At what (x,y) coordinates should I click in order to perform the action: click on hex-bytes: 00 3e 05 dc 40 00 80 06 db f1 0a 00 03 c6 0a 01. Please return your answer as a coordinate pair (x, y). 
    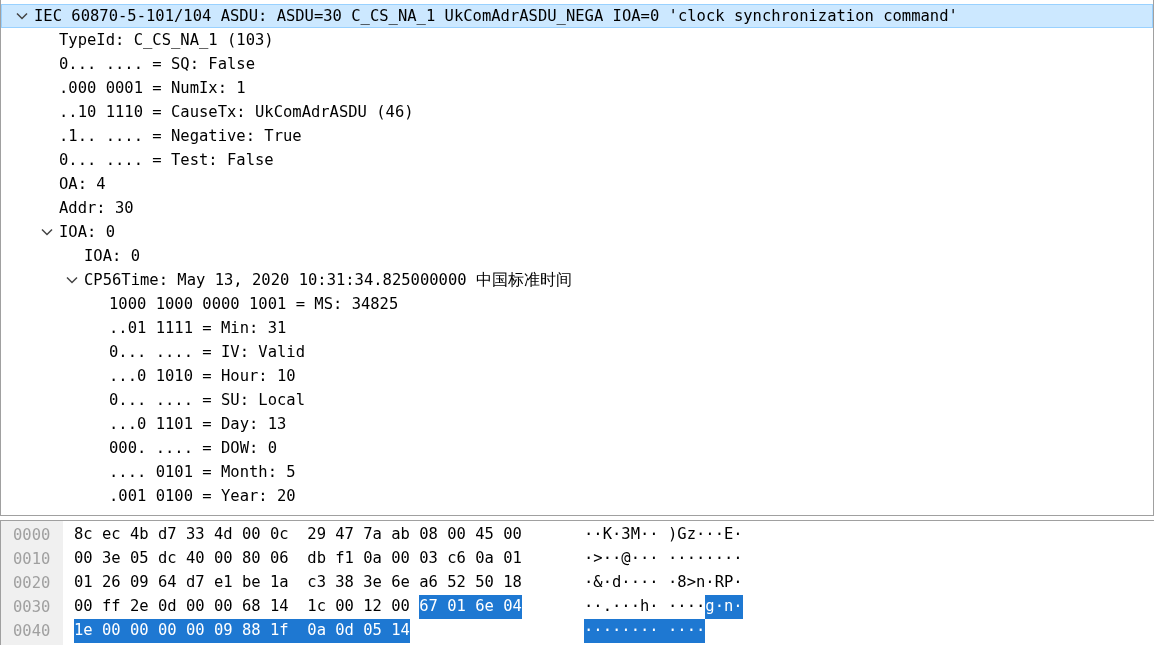
    Looking at the image, I should click on (298, 559).